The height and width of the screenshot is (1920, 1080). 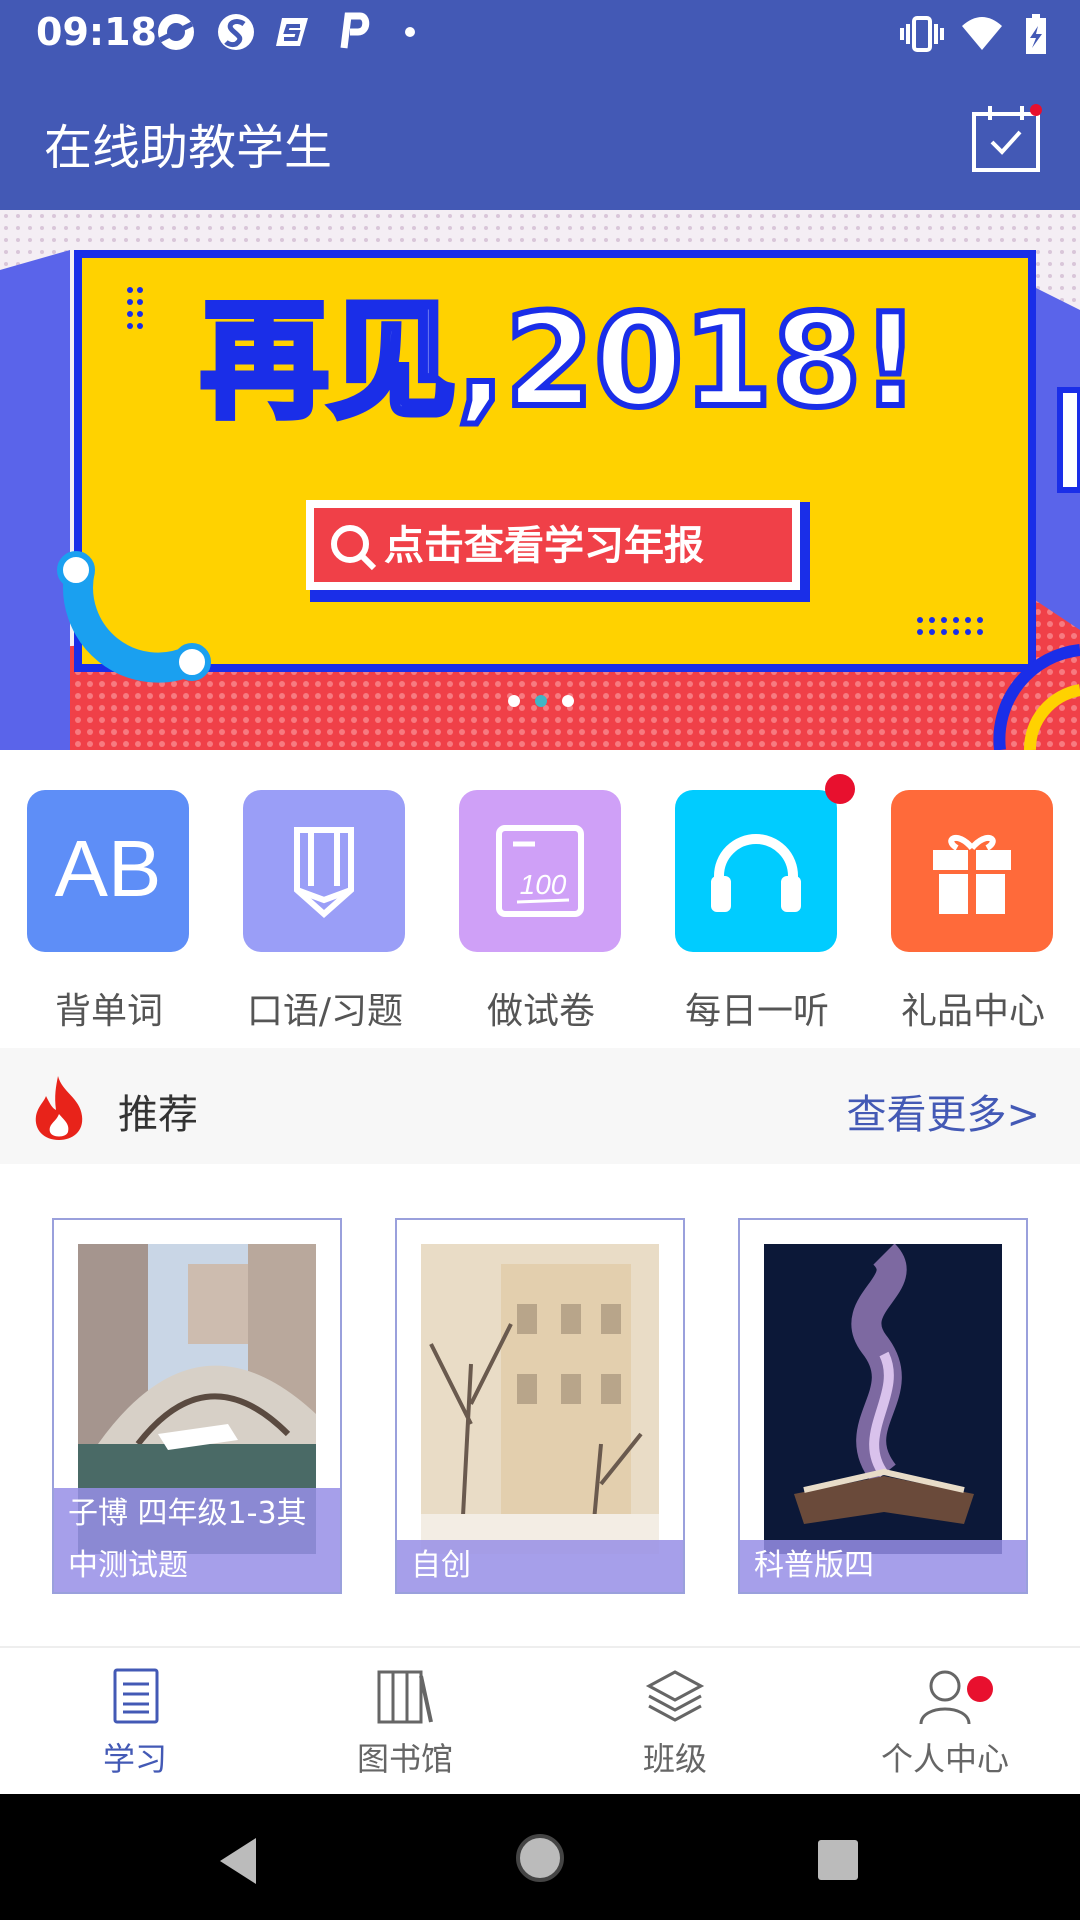 What do you see at coordinates (540, 1721) in the screenshot?
I see `bottom-navigation: 学习 图书馆 班级 个人中心` at bounding box center [540, 1721].